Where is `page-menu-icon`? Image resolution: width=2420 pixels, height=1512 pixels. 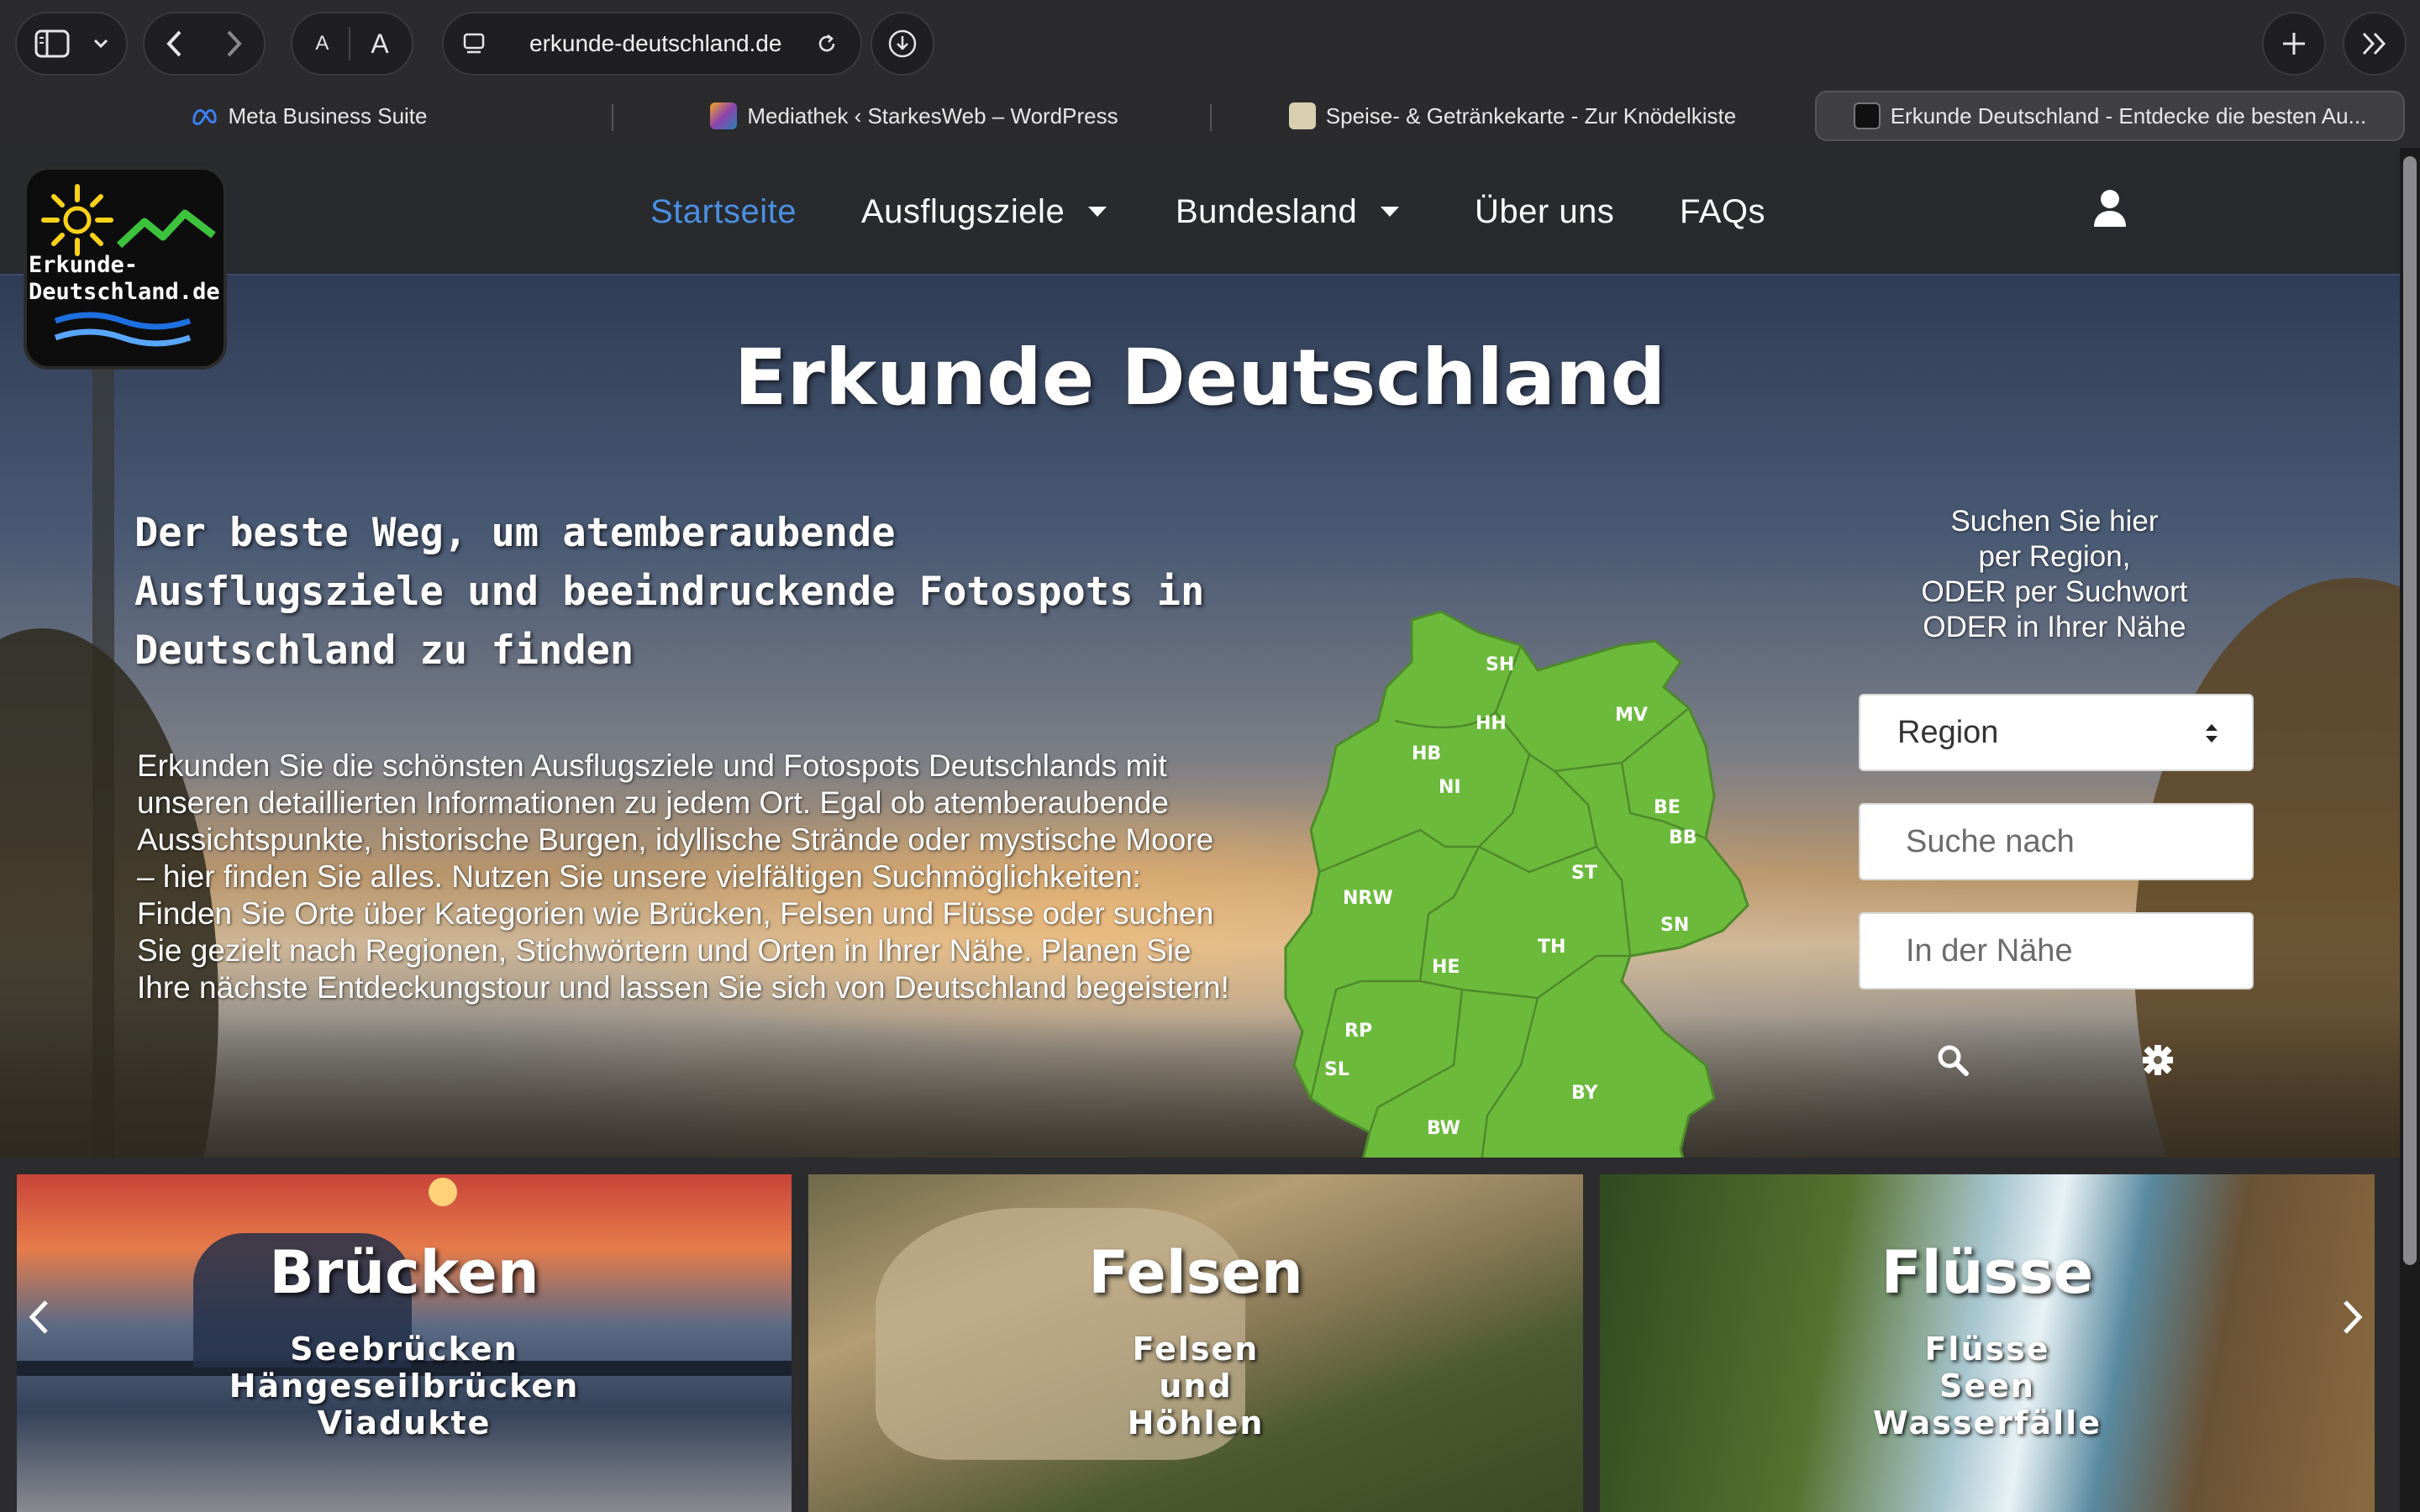 page-menu-icon is located at coordinates (474, 43).